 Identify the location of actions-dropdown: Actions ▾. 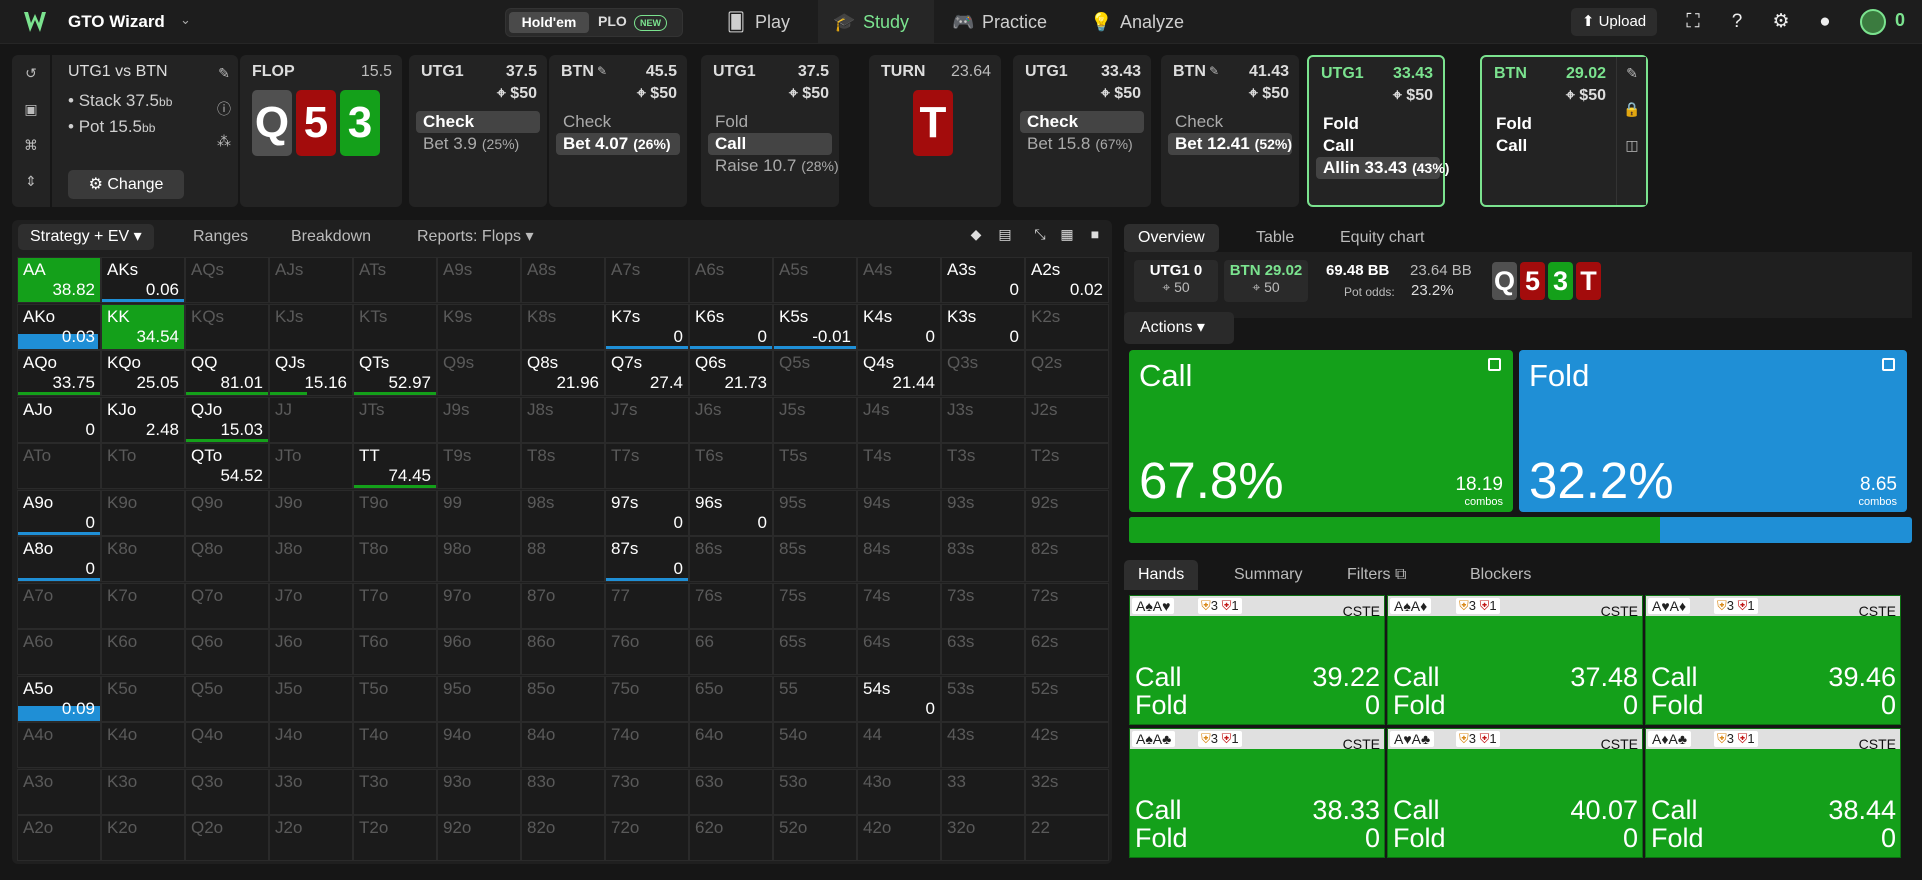
(1179, 328).